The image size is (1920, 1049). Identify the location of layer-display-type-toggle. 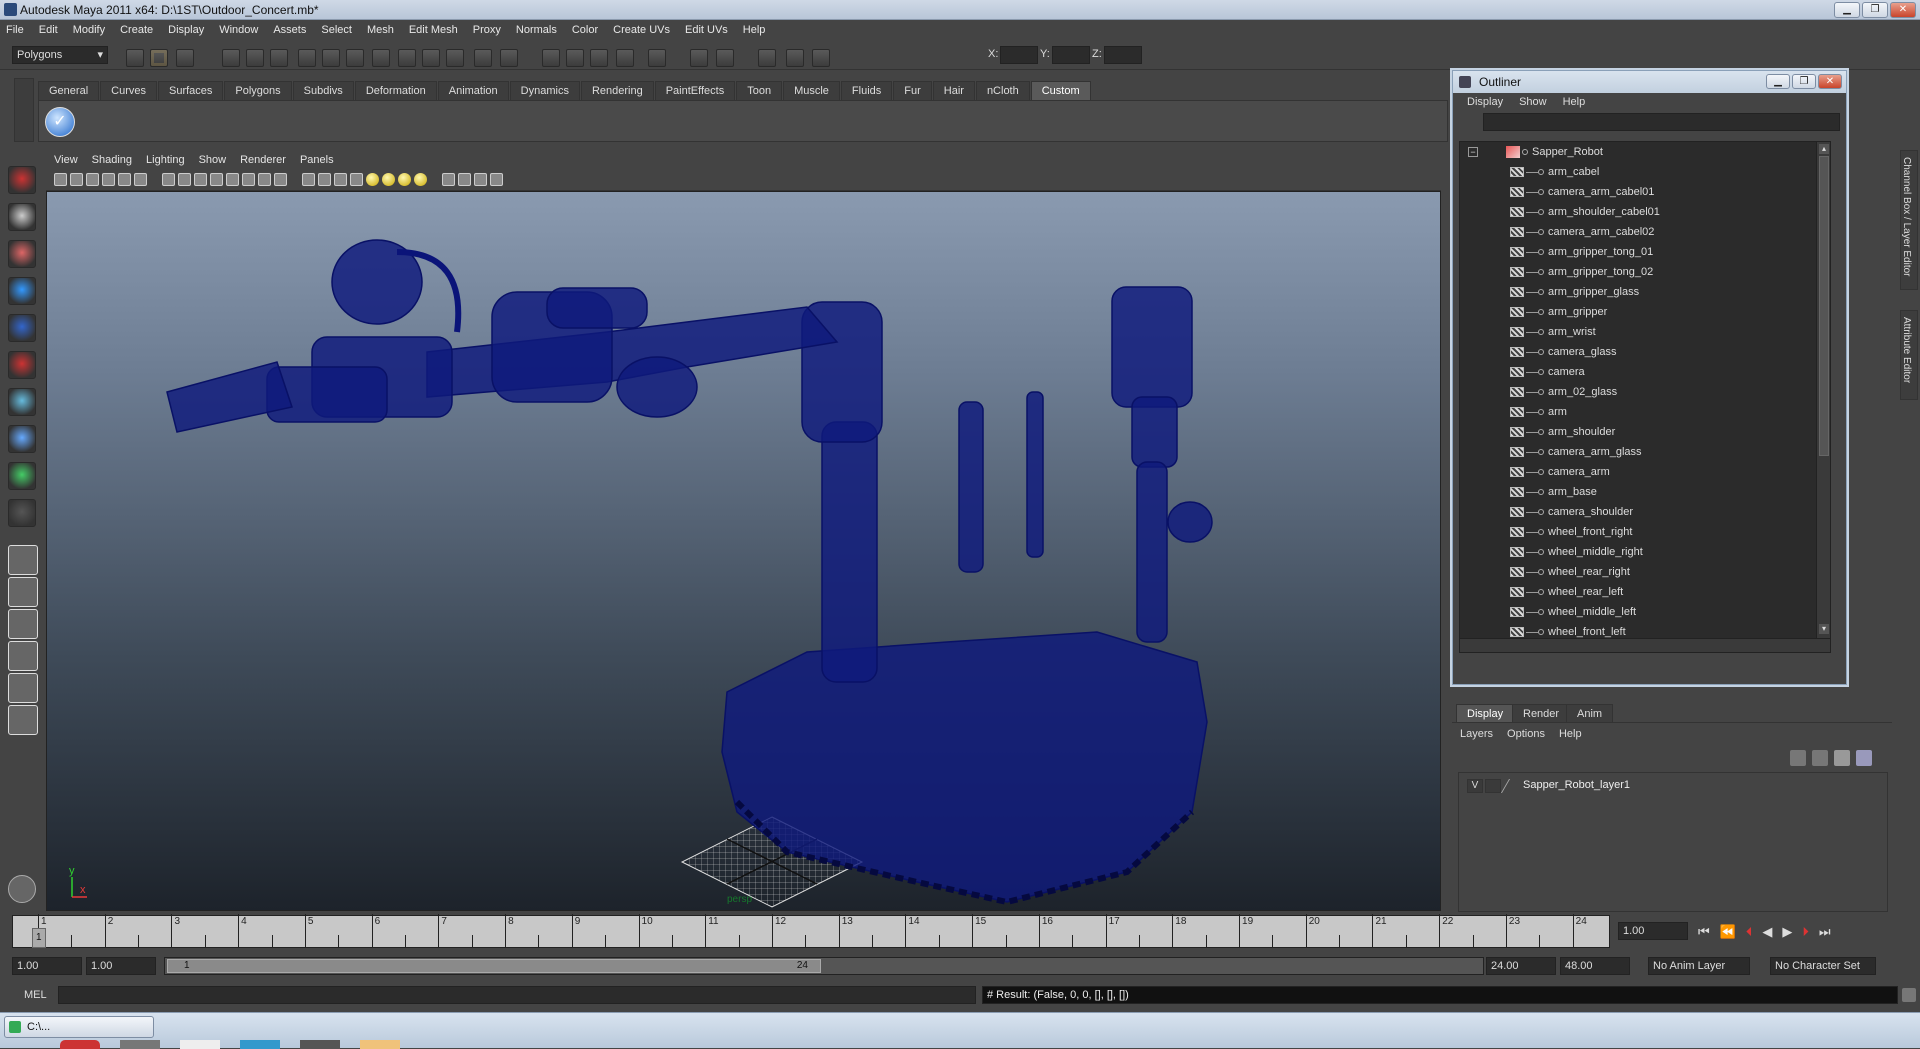
(1493, 786).